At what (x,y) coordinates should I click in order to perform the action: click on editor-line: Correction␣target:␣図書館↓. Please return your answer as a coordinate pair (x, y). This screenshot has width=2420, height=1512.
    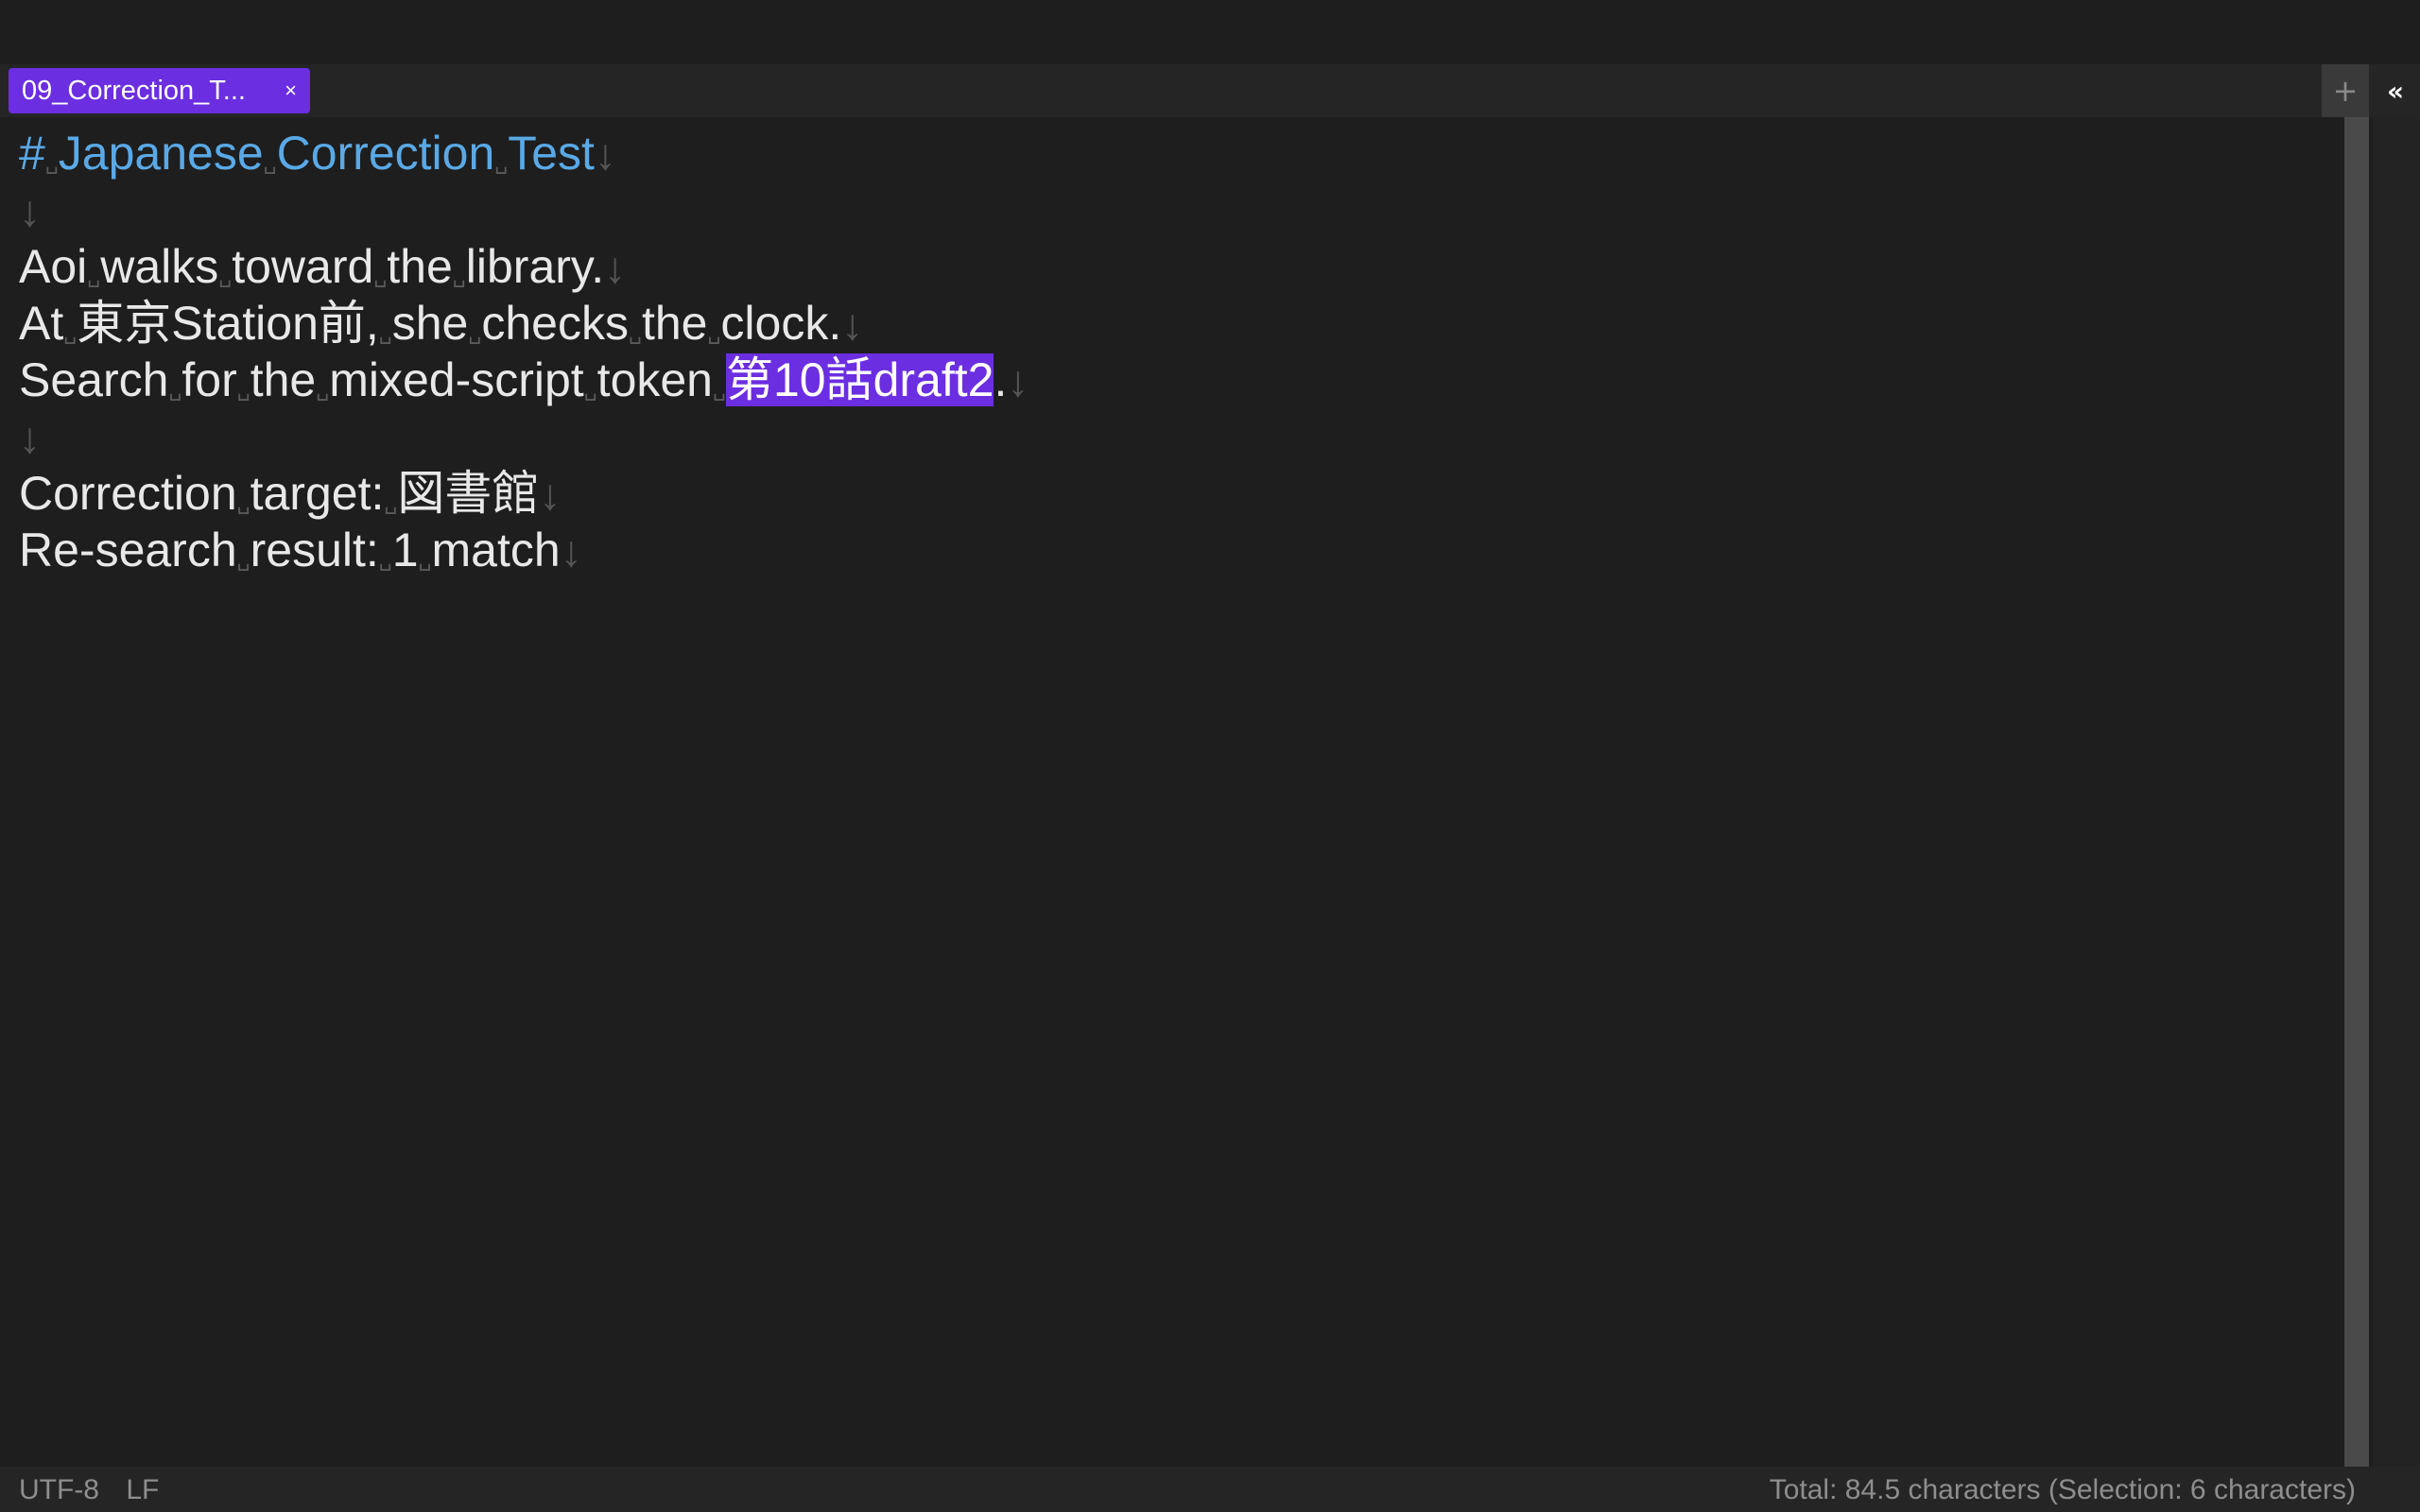
    Looking at the image, I should click on (290, 493).